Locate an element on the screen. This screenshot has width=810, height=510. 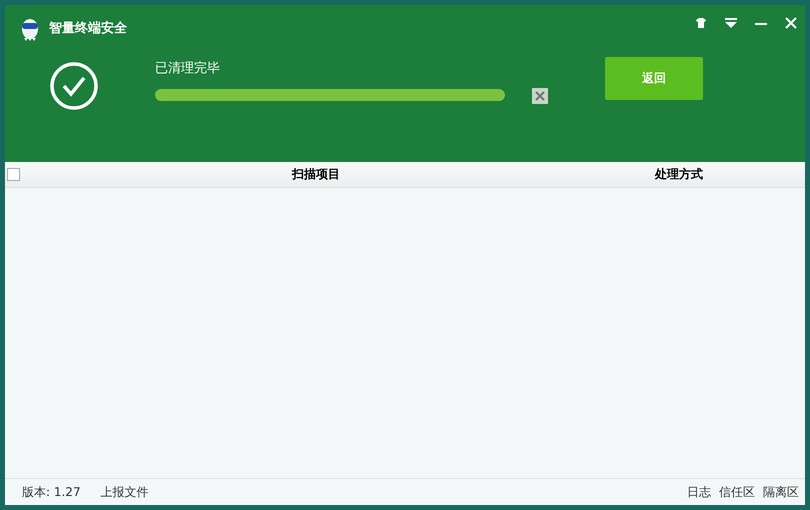
footer-link: 隔离区 is located at coordinates (781, 492).